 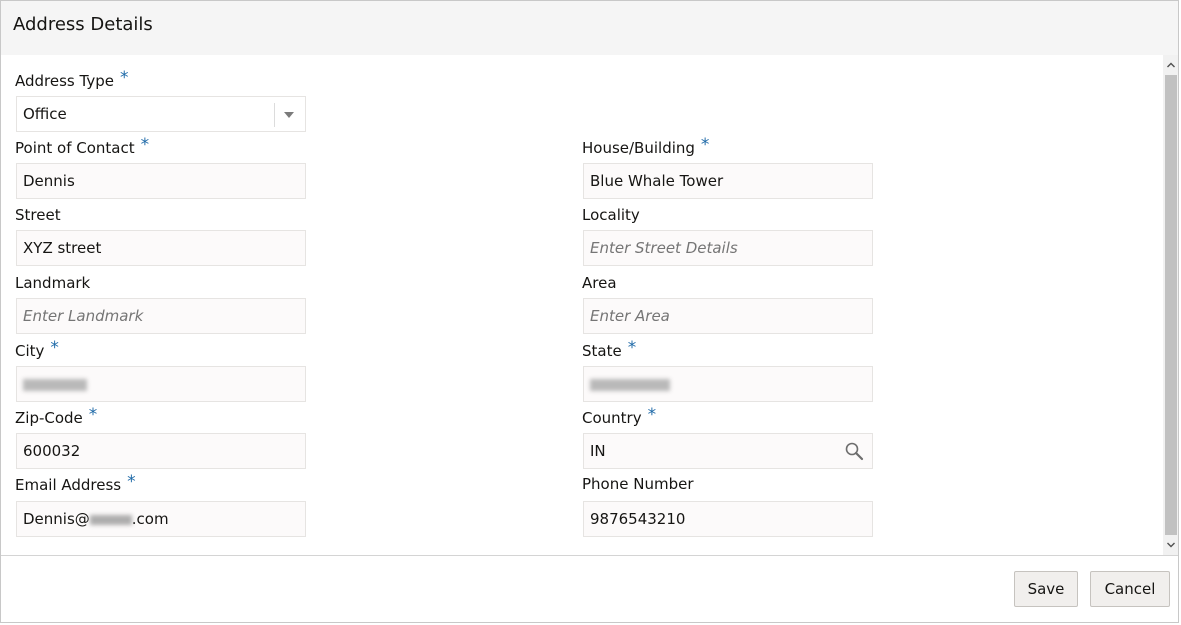 I want to click on search-icon, so click(x=854, y=451).